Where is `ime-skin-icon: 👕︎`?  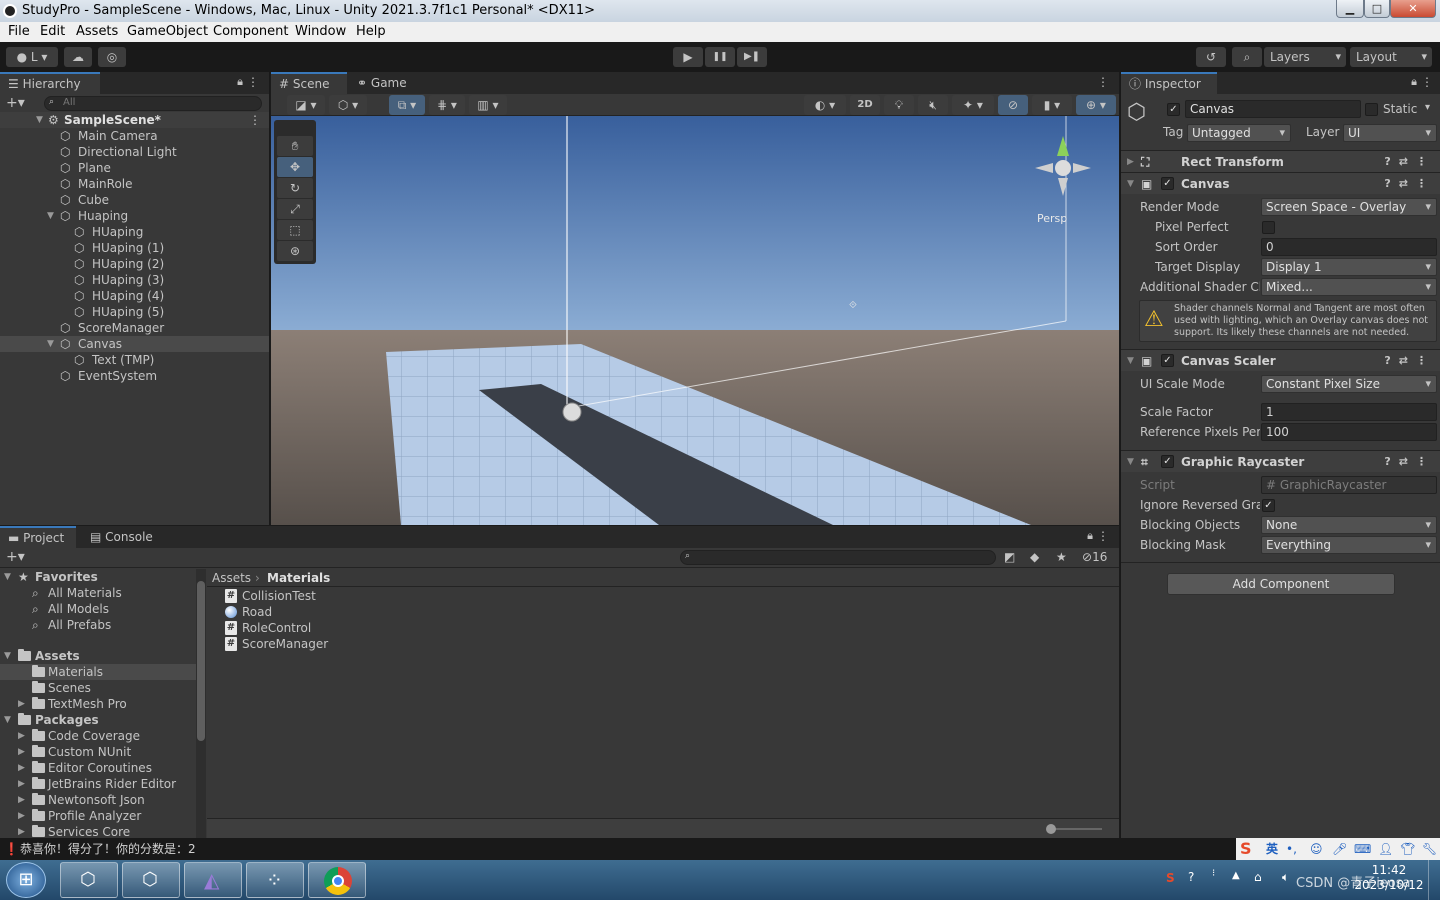
ime-skin-icon: 👕︎ is located at coordinates (1407, 849).